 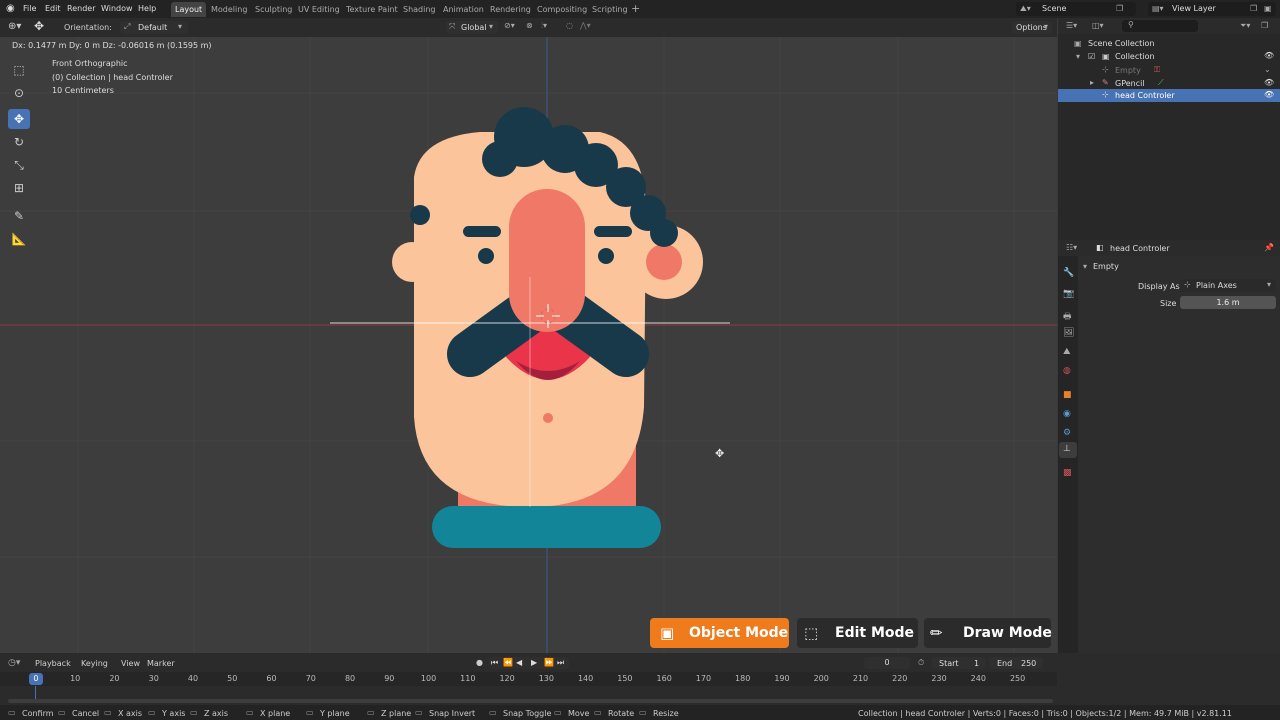 What do you see at coordinates (117, 9) in the screenshot?
I see `menu-window: Window` at bounding box center [117, 9].